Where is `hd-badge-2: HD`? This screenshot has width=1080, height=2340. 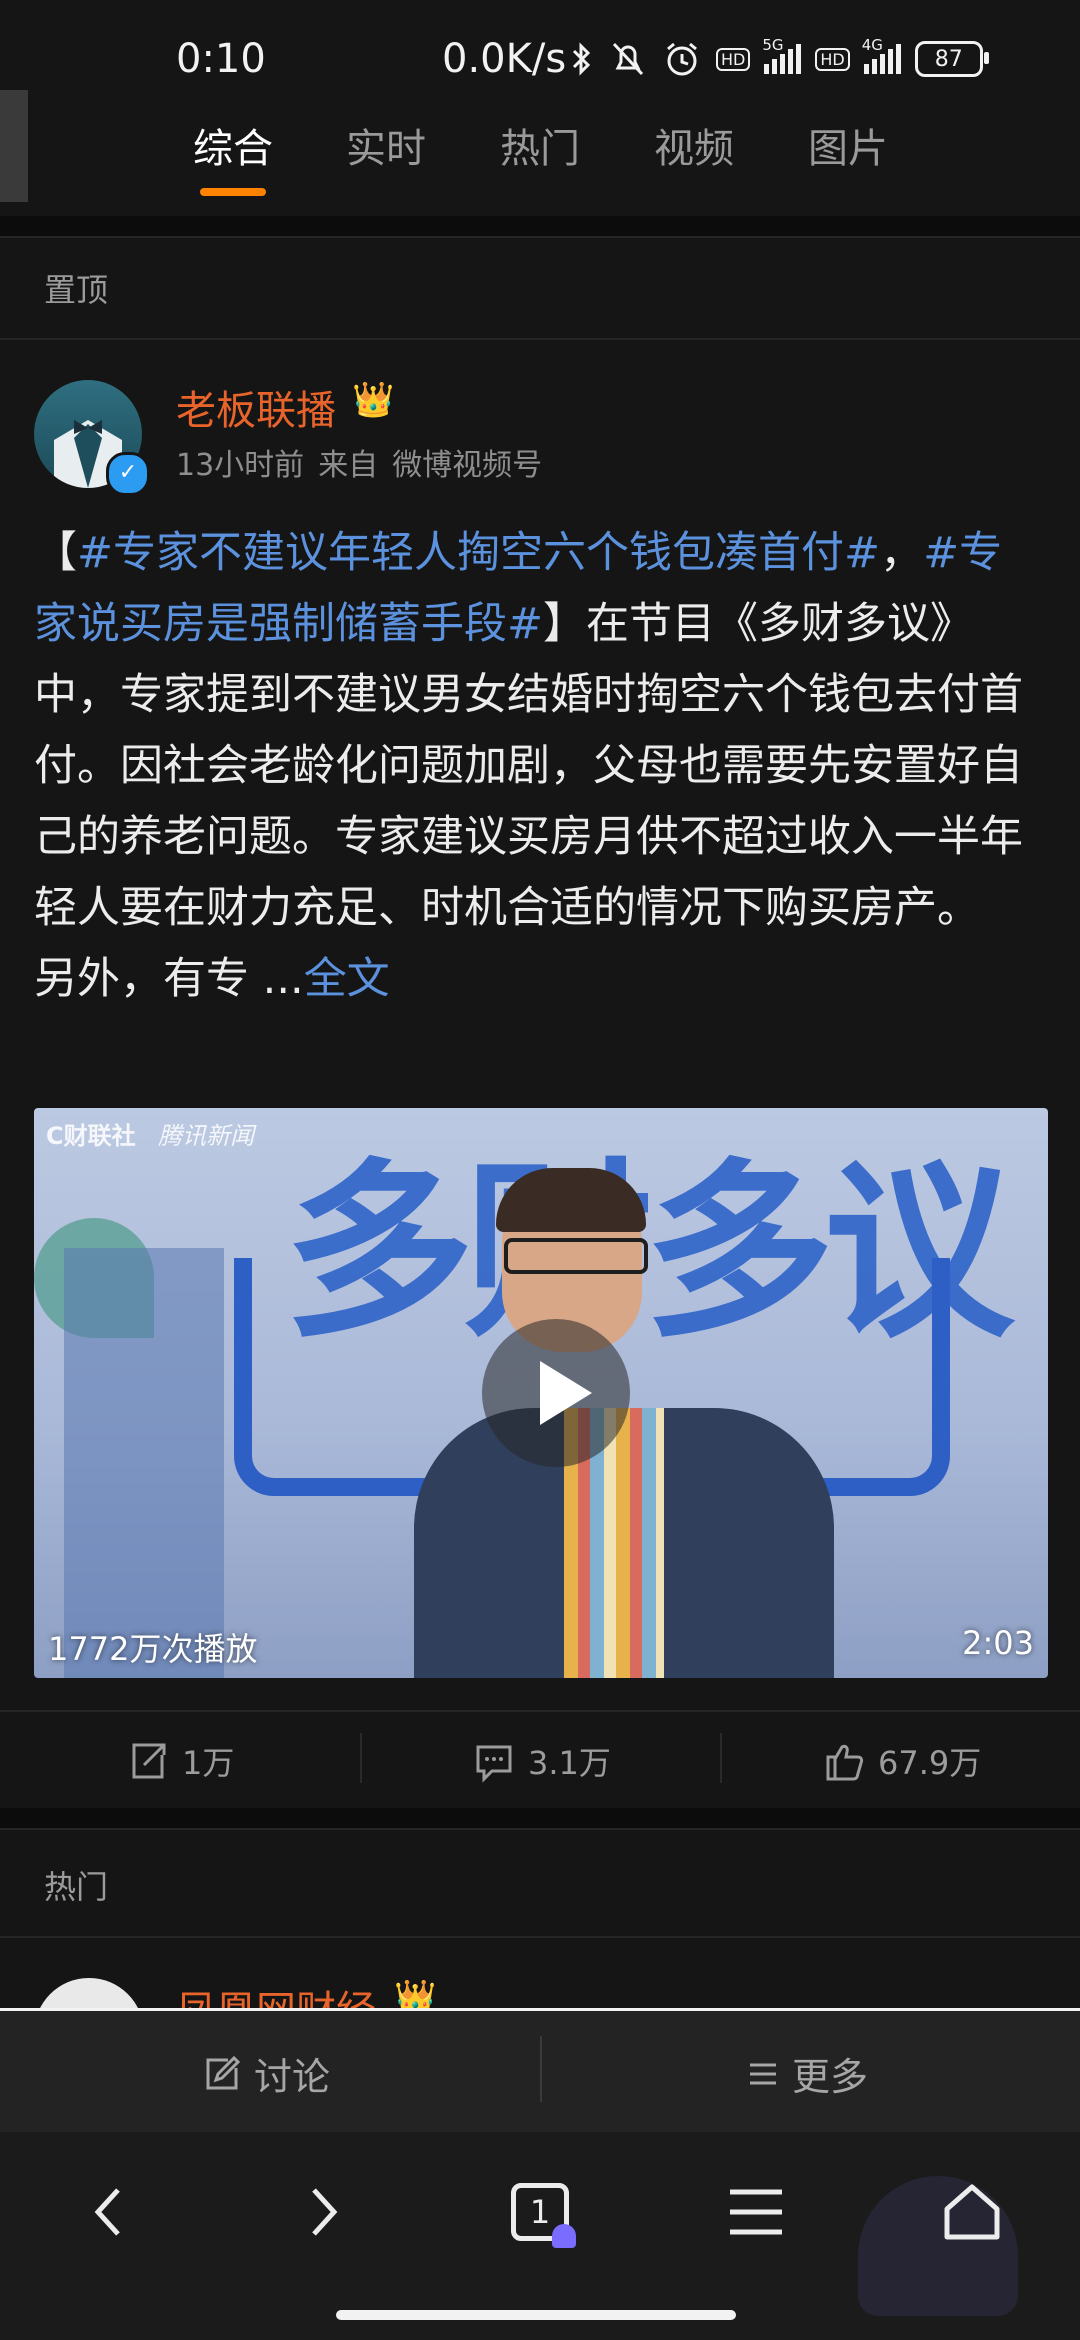
hd-badge-2: HD is located at coordinates (832, 59).